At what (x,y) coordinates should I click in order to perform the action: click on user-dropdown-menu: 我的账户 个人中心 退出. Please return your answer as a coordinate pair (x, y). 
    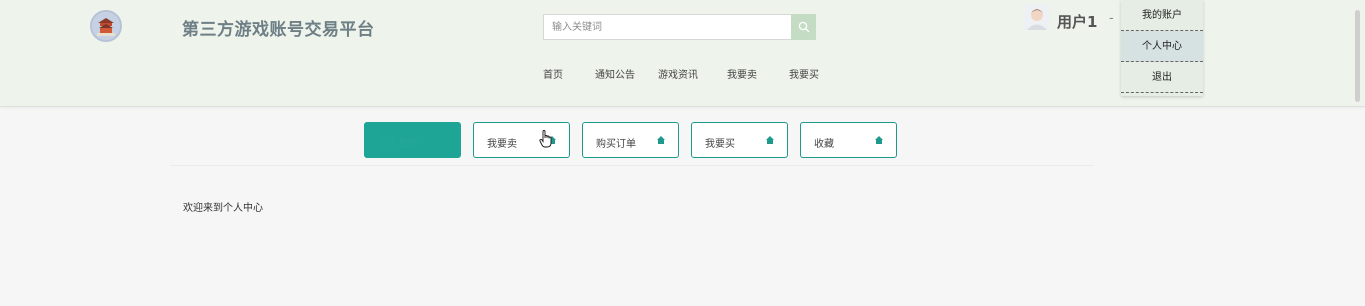
    Looking at the image, I should click on (1162, 48).